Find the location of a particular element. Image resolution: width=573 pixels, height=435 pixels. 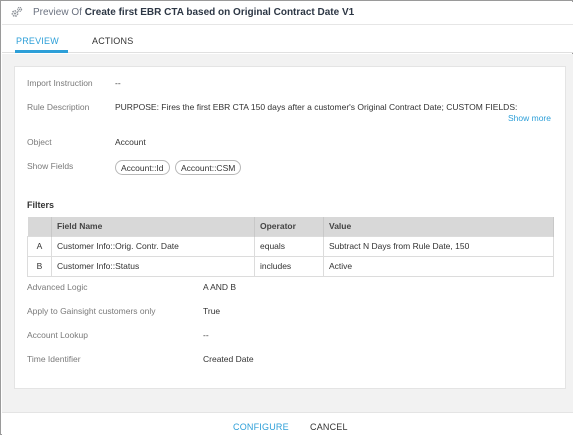

advanced-logic-value: A AND B is located at coordinates (220, 287).